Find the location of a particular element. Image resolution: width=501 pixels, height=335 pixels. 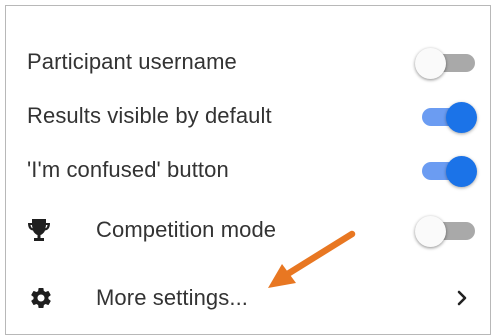

setting-row-results-visible: Results visible by default is located at coordinates (248, 116).